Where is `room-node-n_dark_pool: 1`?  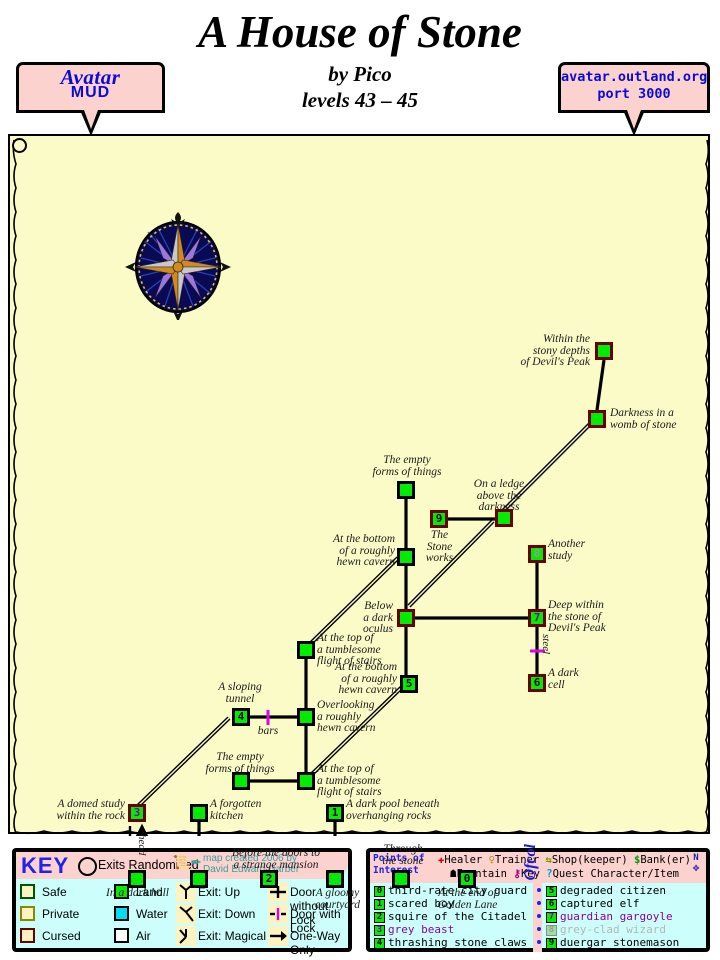
room-node-n_dark_pool: 1 is located at coordinates (335, 813).